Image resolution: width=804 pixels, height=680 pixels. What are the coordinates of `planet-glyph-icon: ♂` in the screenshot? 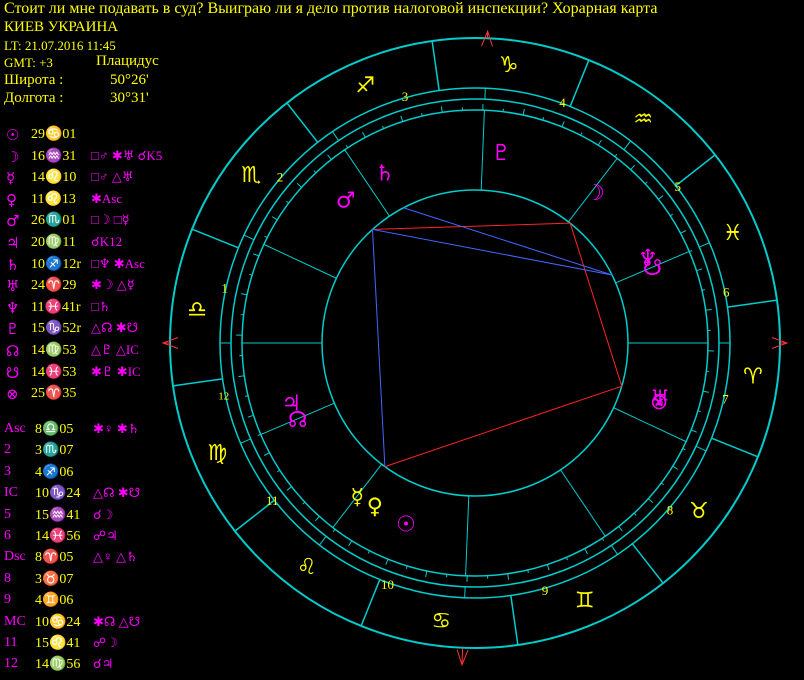 It's located at (346, 201).